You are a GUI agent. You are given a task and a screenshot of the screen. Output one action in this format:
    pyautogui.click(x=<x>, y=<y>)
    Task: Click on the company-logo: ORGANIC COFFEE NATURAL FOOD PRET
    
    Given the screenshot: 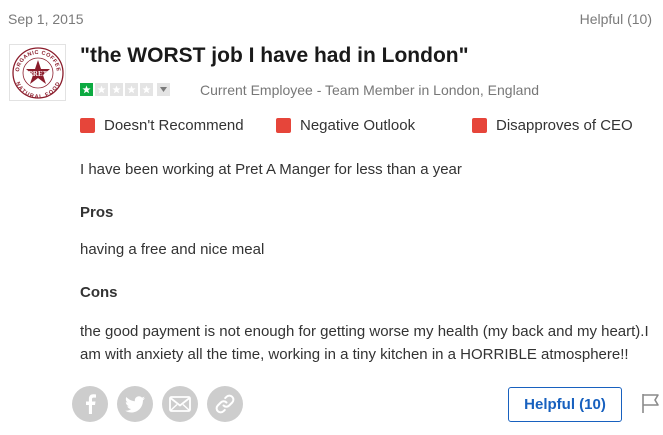 What is the action you would take?
    pyautogui.click(x=37, y=72)
    